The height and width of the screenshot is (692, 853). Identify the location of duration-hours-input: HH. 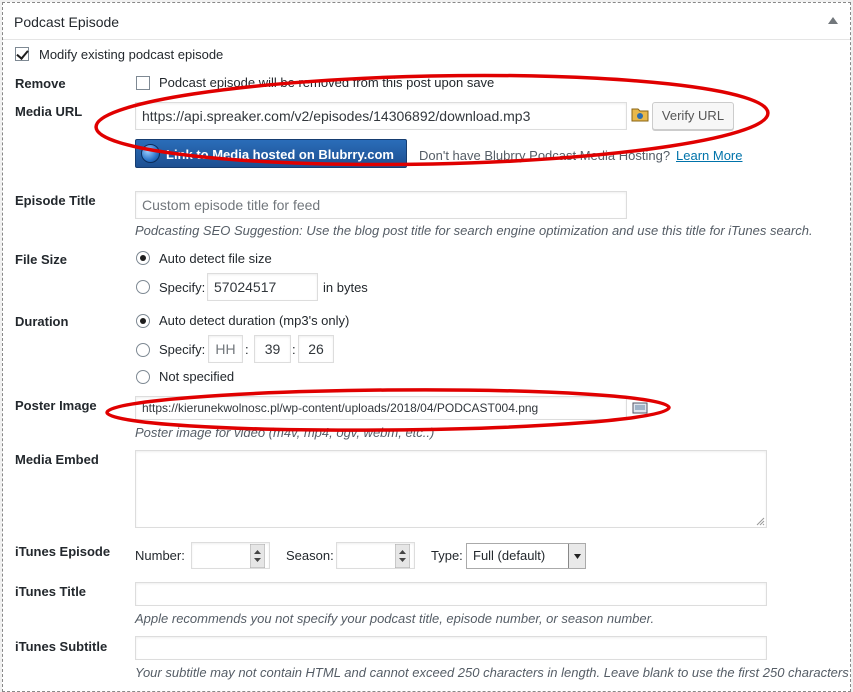
(225, 349).